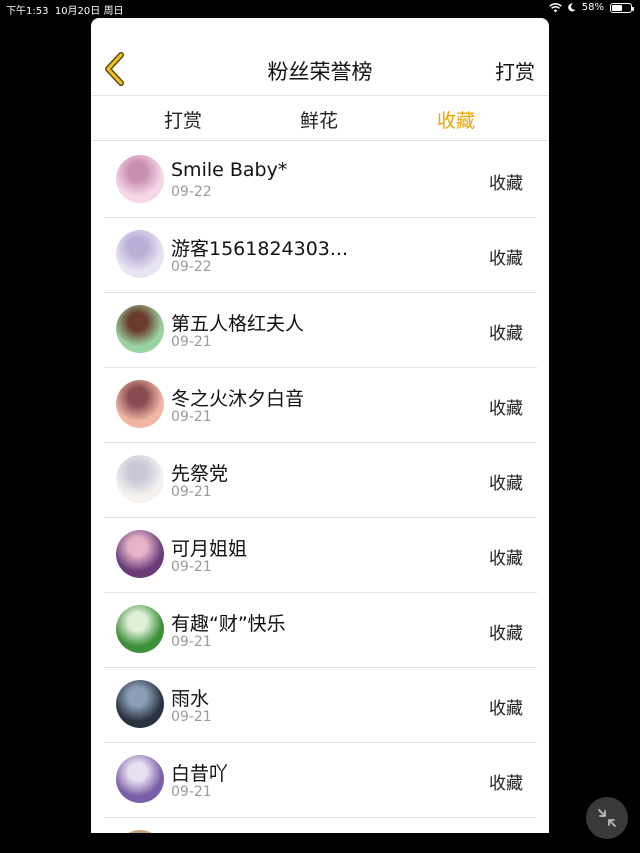  Describe the element at coordinates (89, 11) in the screenshot. I see `status-date: 10月20日 周日` at that location.